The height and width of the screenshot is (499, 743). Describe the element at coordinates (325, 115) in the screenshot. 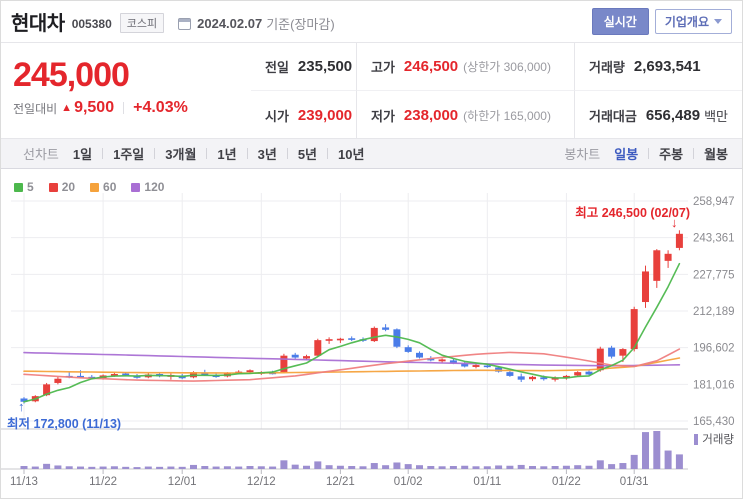

I see `day-open-value: 239,000` at that location.